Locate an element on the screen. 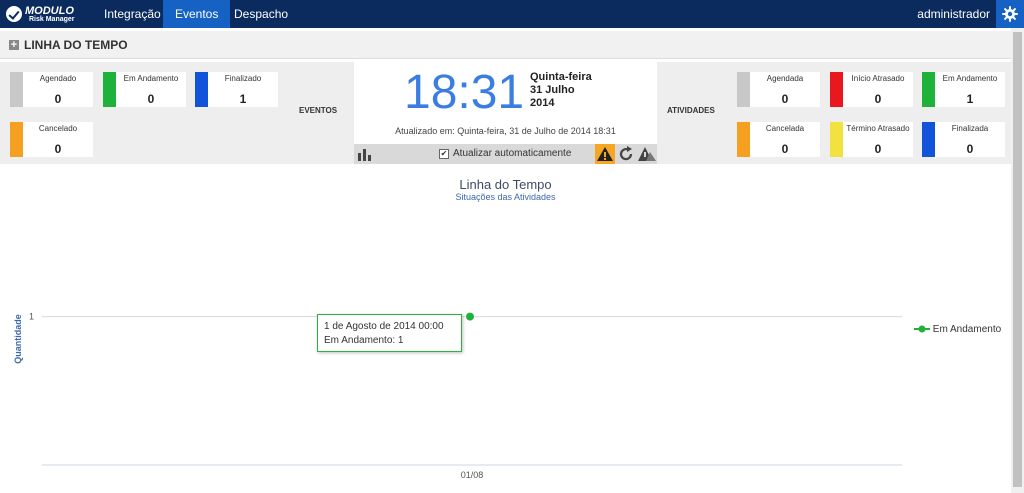 The height and width of the screenshot is (493, 1024). scrollbar-thumb is located at coordinates (1017, 259).